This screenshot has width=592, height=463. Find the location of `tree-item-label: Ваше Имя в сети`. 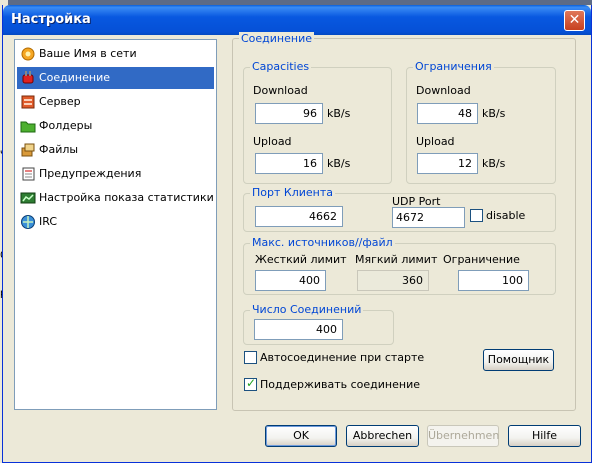

tree-item-label: Ваше Имя в сети is located at coordinates (88, 53).